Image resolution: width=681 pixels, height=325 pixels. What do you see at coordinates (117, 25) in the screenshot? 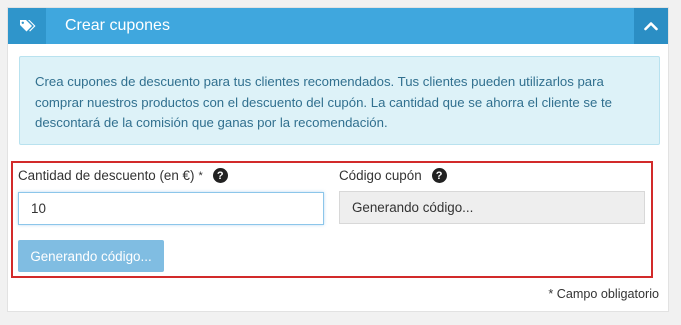
I see `panel-title: Crear cupones` at bounding box center [117, 25].